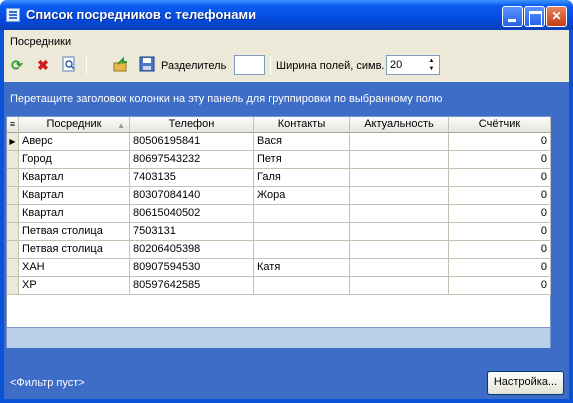 This screenshot has height=403, width=573. What do you see at coordinates (396, 65) in the screenshot?
I see `field-width-value: 20` at bounding box center [396, 65].